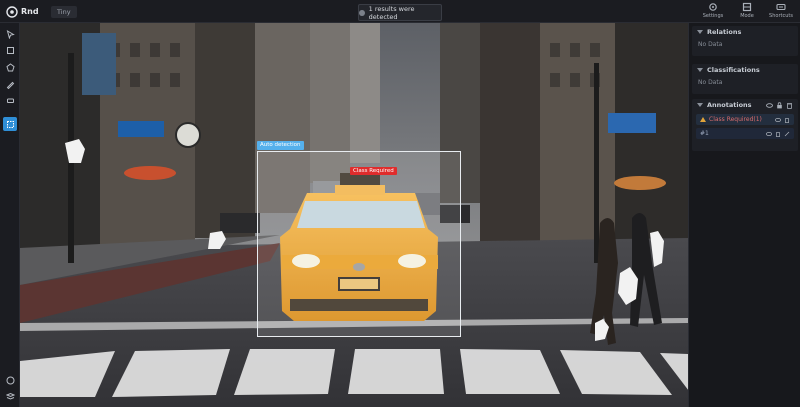 This screenshot has height=407, width=800. Describe the element at coordinates (745, 79) in the screenshot. I see `classifications-section: Classifications No Data` at that location.